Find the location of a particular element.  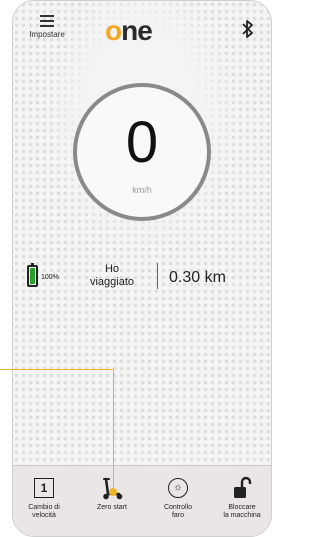

speedometer-gauge: 0 km/h is located at coordinates (142, 152).